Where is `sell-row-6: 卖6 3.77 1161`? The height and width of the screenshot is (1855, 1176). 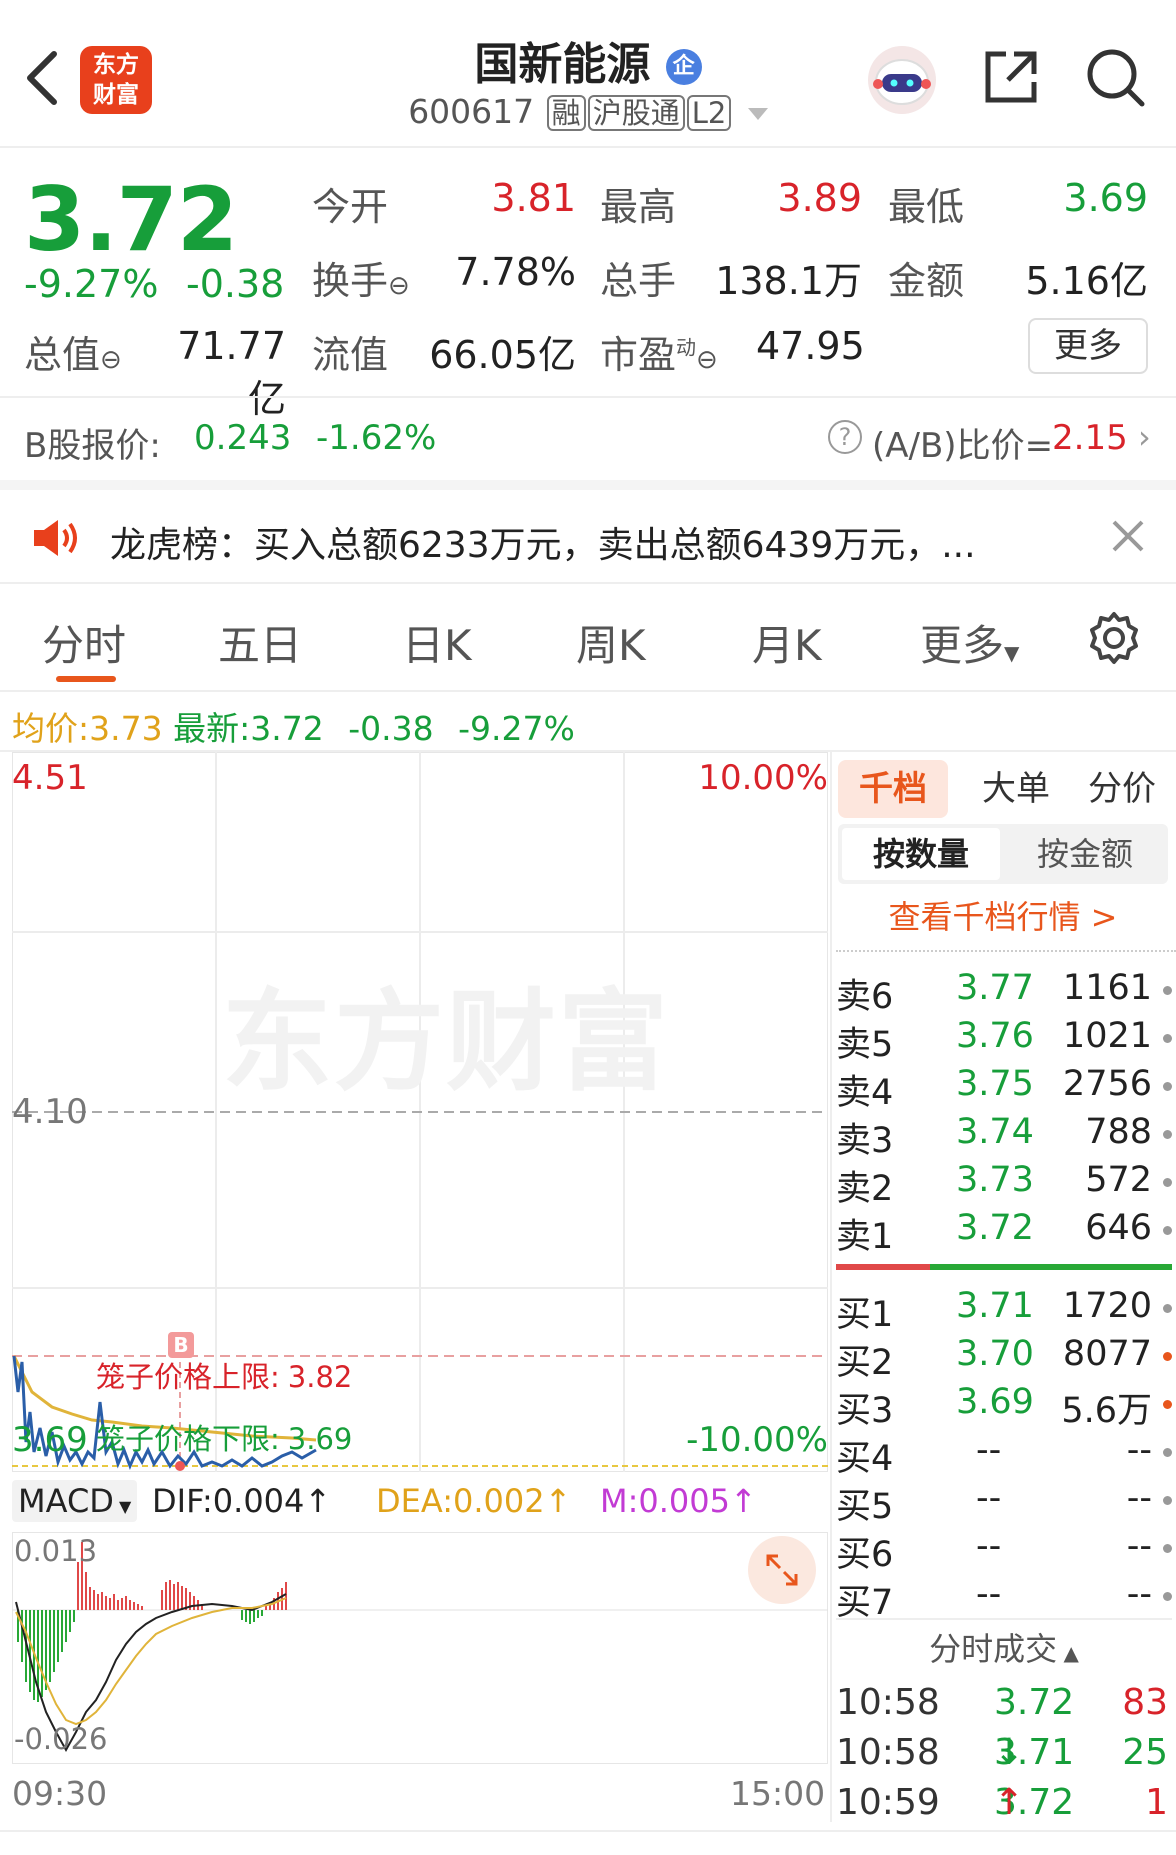
sell-row-6: 卖6 3.77 1161 is located at coordinates (1004, 992).